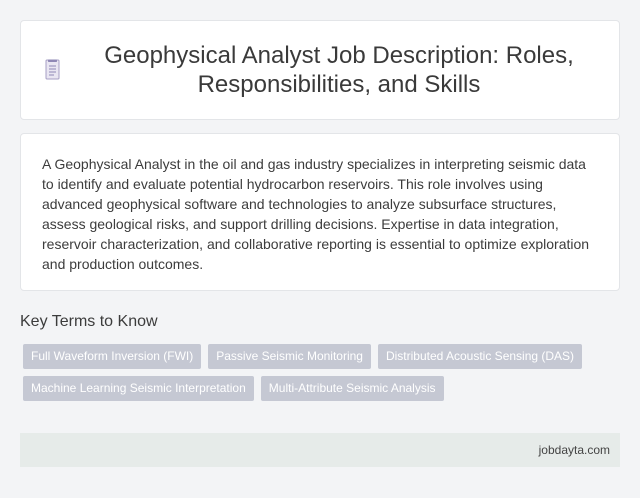 This screenshot has height=498, width=640. I want to click on tag-distributed-acoustic-sensing: Distributed Acoustic Sensing (DAS), so click(480, 356).